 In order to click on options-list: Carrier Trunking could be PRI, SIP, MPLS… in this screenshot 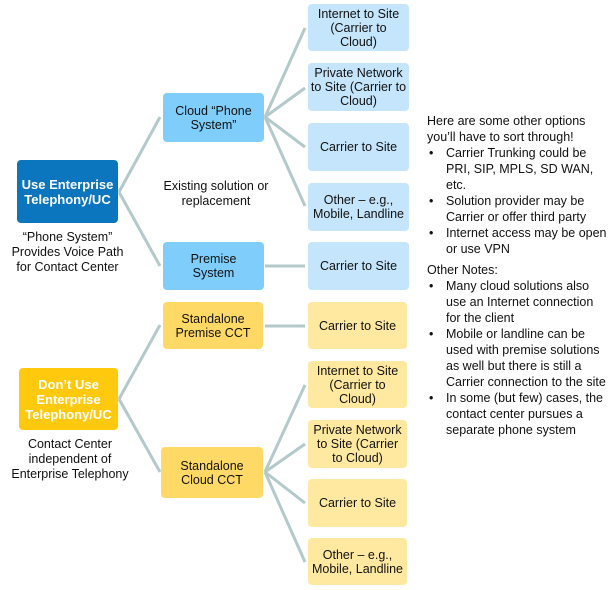, I will do `click(517, 201)`.